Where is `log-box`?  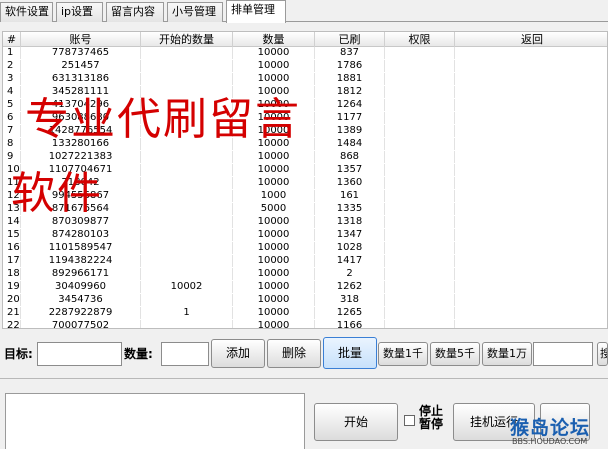
log-box is located at coordinates (155, 421).